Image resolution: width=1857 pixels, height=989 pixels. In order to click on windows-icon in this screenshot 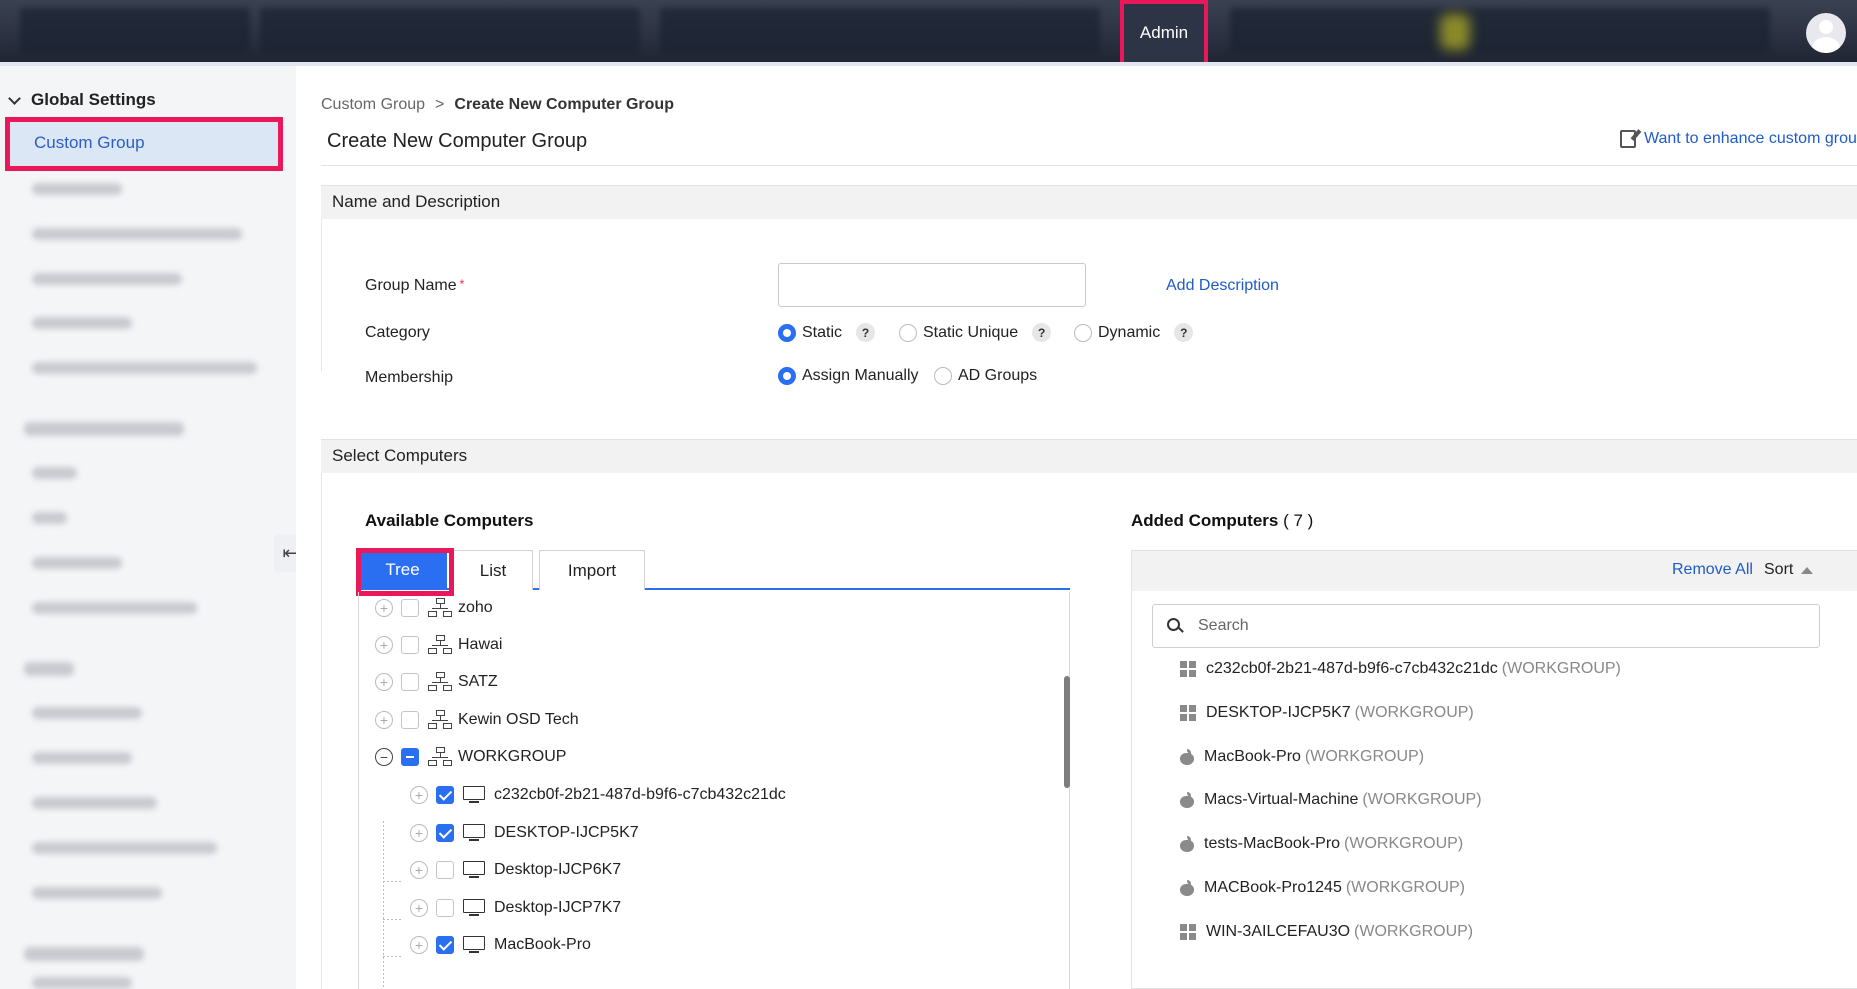, I will do `click(1188, 932)`.